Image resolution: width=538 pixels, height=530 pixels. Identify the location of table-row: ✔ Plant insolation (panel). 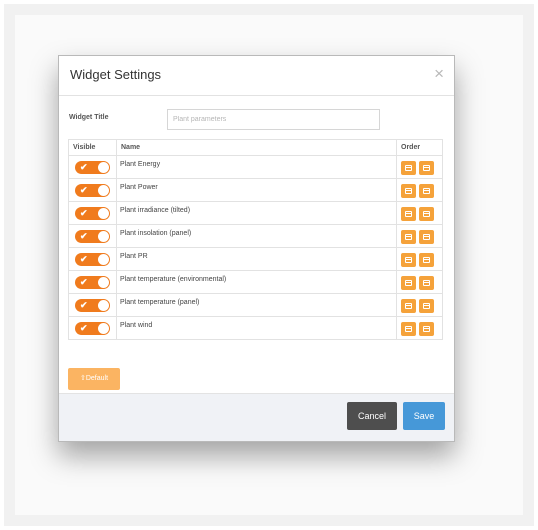
(255, 236).